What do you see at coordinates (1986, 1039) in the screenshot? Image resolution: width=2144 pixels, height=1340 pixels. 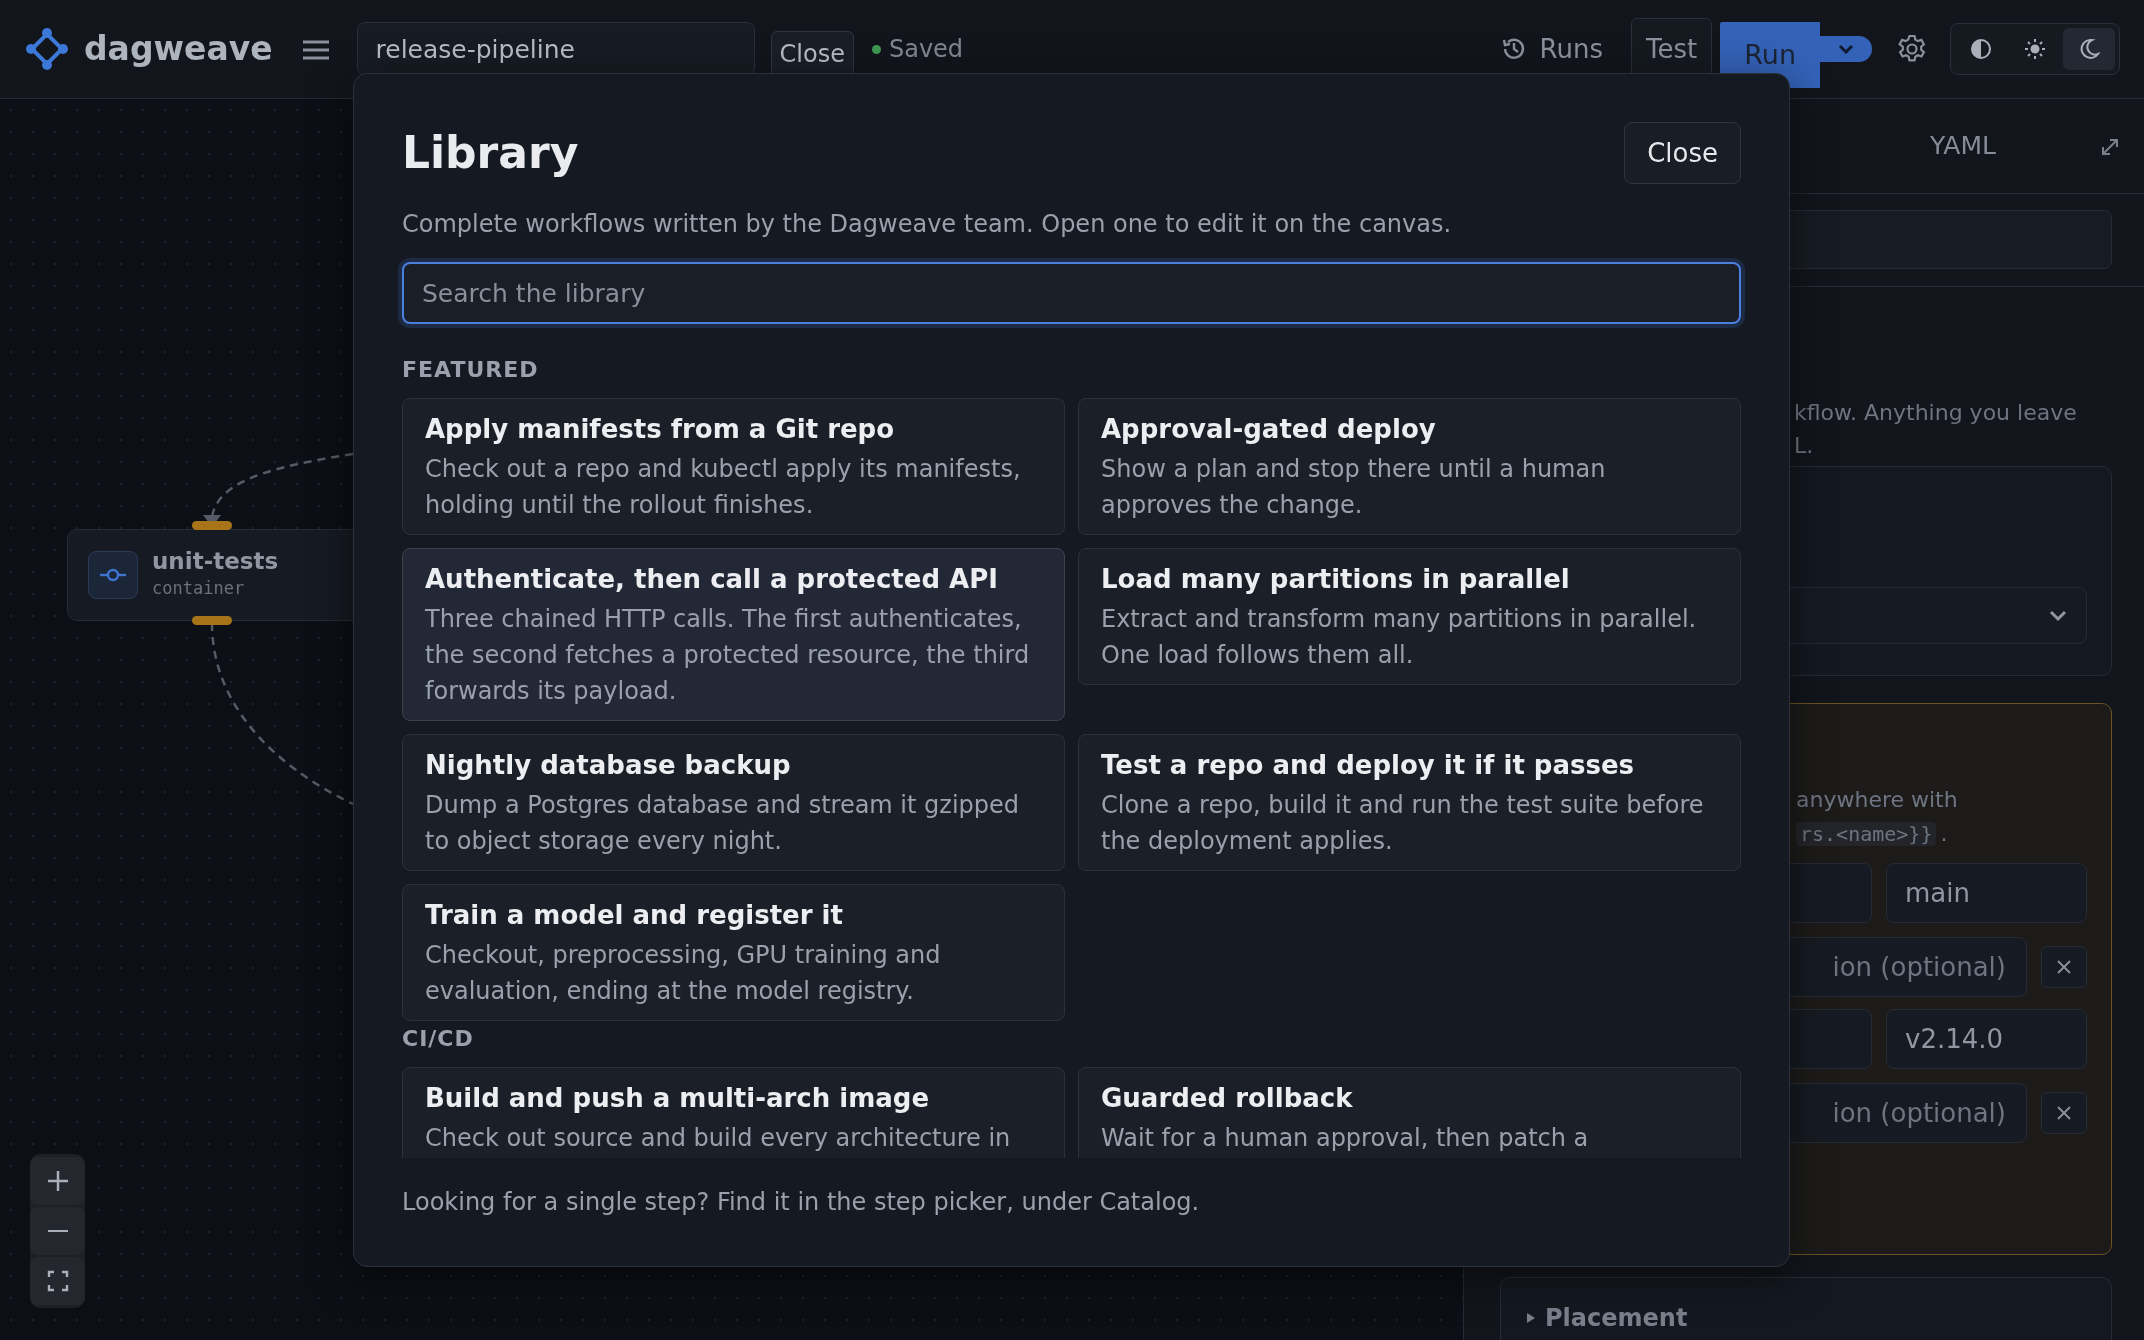 I see `input-field: v2.14.0` at bounding box center [1986, 1039].